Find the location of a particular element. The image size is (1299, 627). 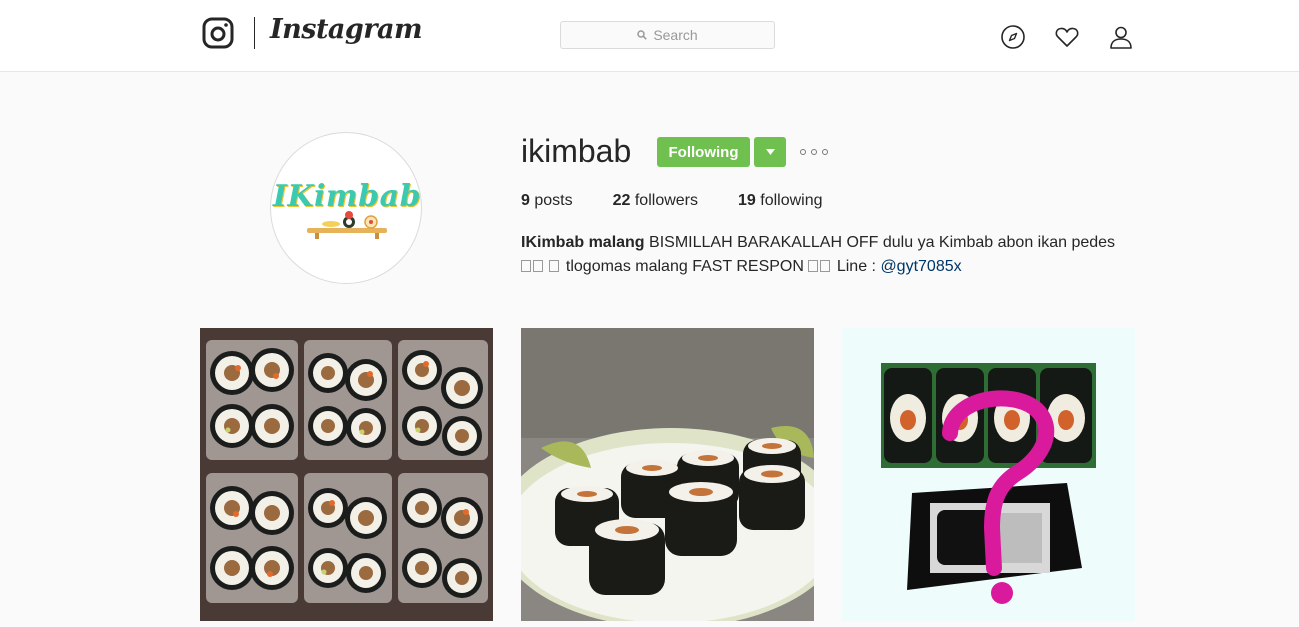

profile-avatar: IKimbab is located at coordinates (346, 208).